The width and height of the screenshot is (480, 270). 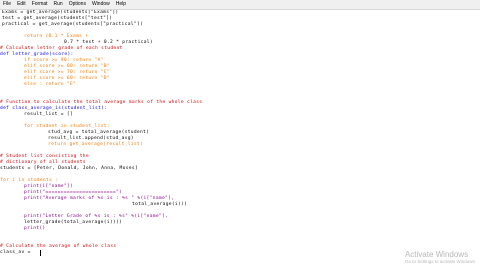 What do you see at coordinates (35, 228) in the screenshot?
I see `code-line: print()` at bounding box center [35, 228].